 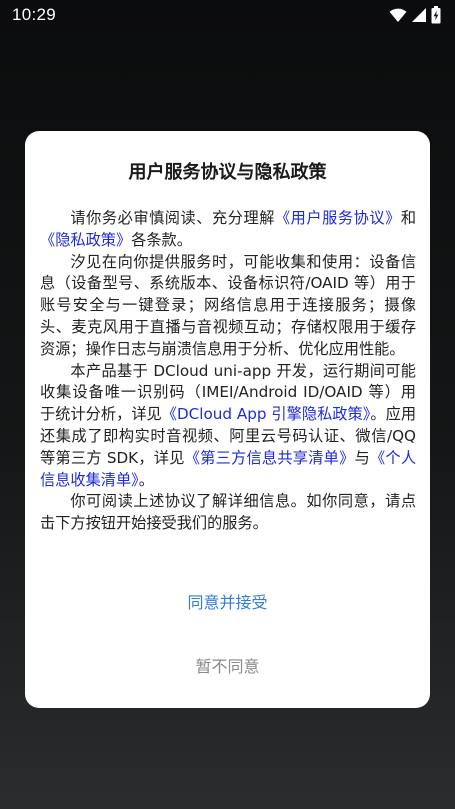 I want to click on sdk-text-3: 与, so click(x=362, y=457).